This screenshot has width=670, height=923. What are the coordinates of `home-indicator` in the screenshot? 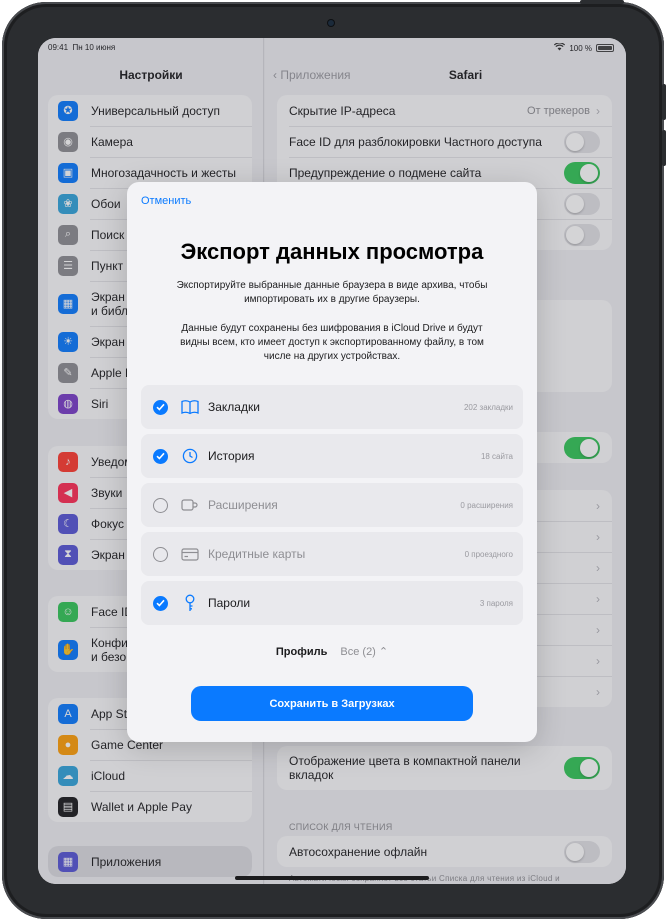 It's located at (332, 878).